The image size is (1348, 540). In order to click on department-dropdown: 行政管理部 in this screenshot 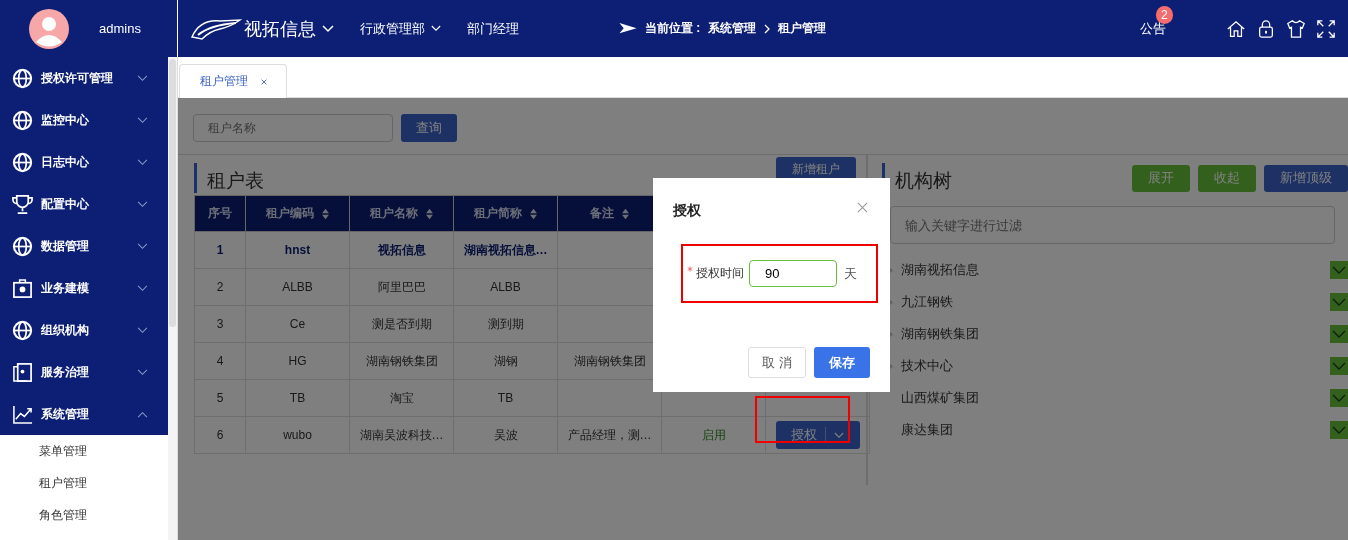, I will do `click(400, 28)`.